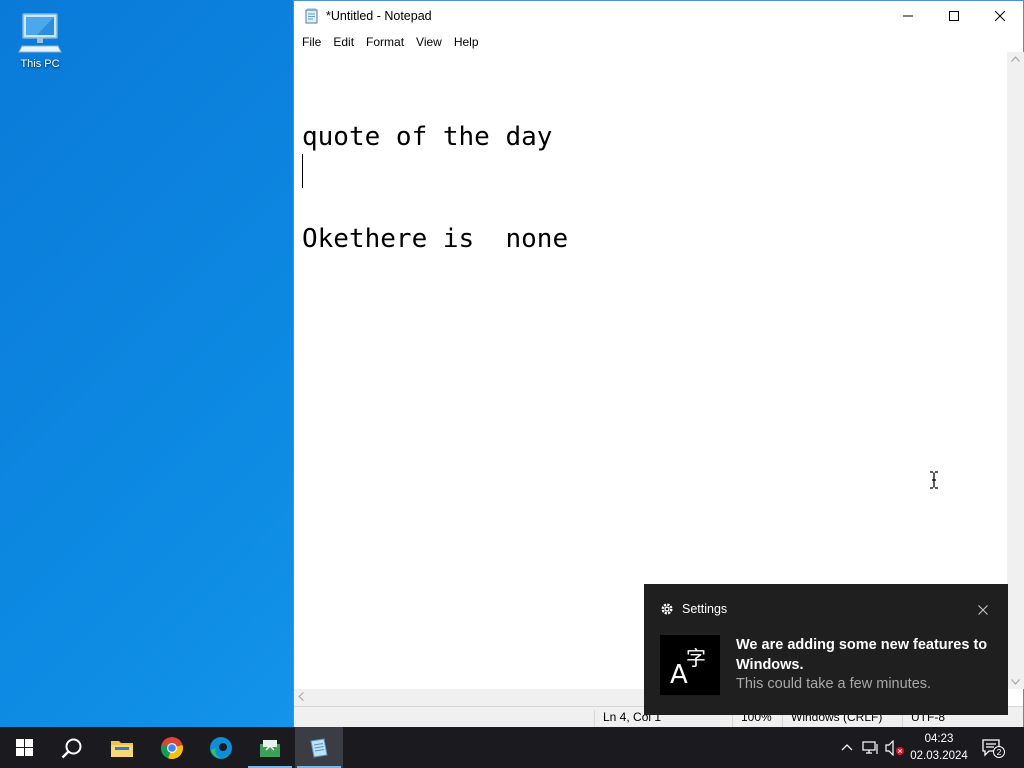  I want to click on title-bar: *Untitled - Notepad, so click(658, 16).